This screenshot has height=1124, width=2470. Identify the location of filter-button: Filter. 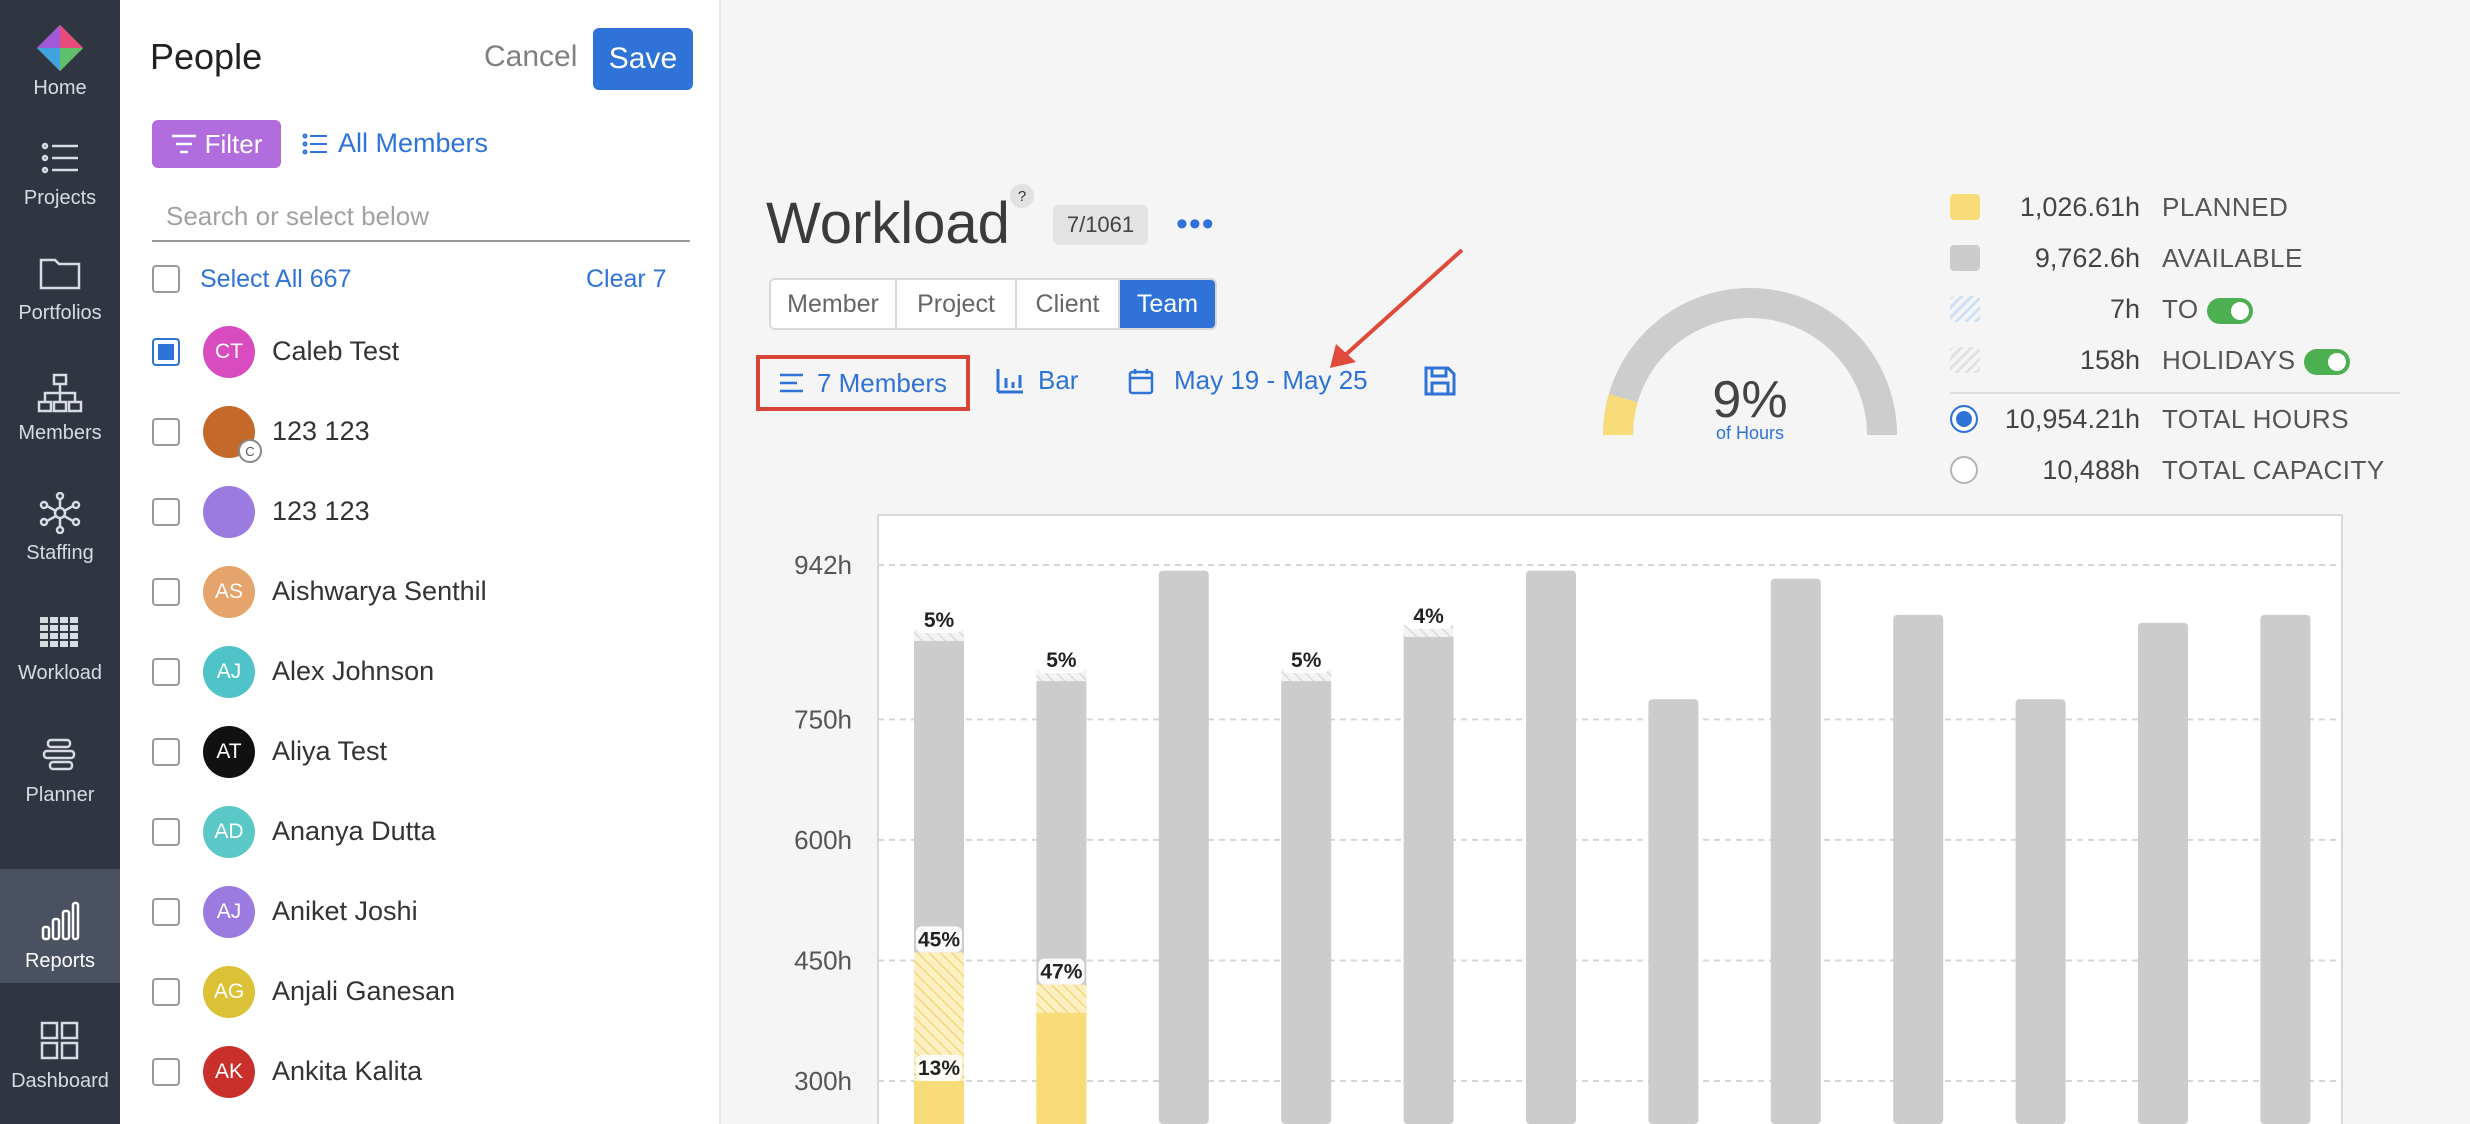
(216, 144).